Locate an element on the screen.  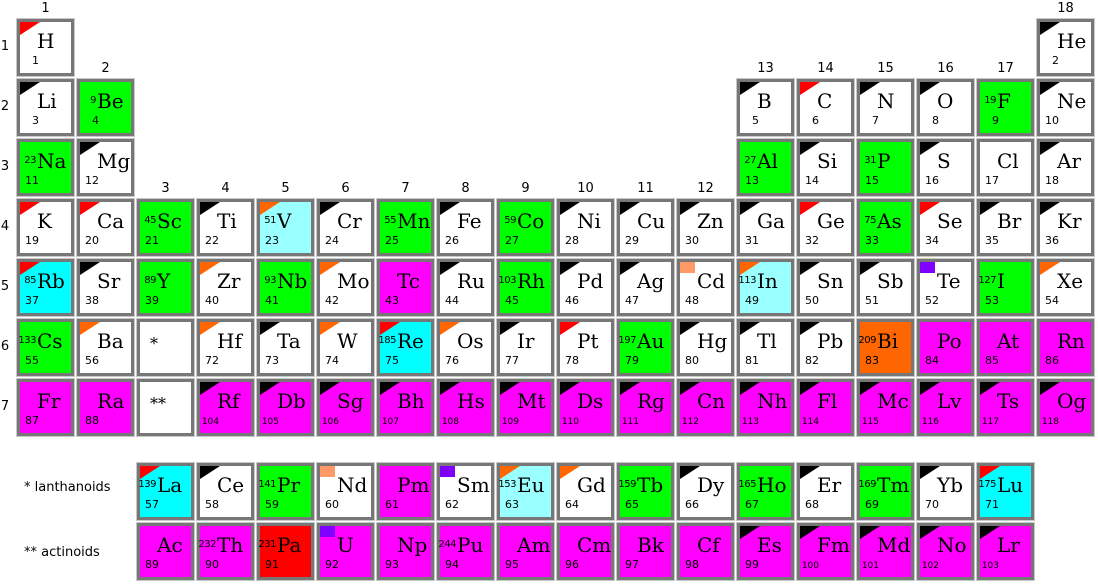
element-cell-ta: Ta 73 is located at coordinates (285, 347).